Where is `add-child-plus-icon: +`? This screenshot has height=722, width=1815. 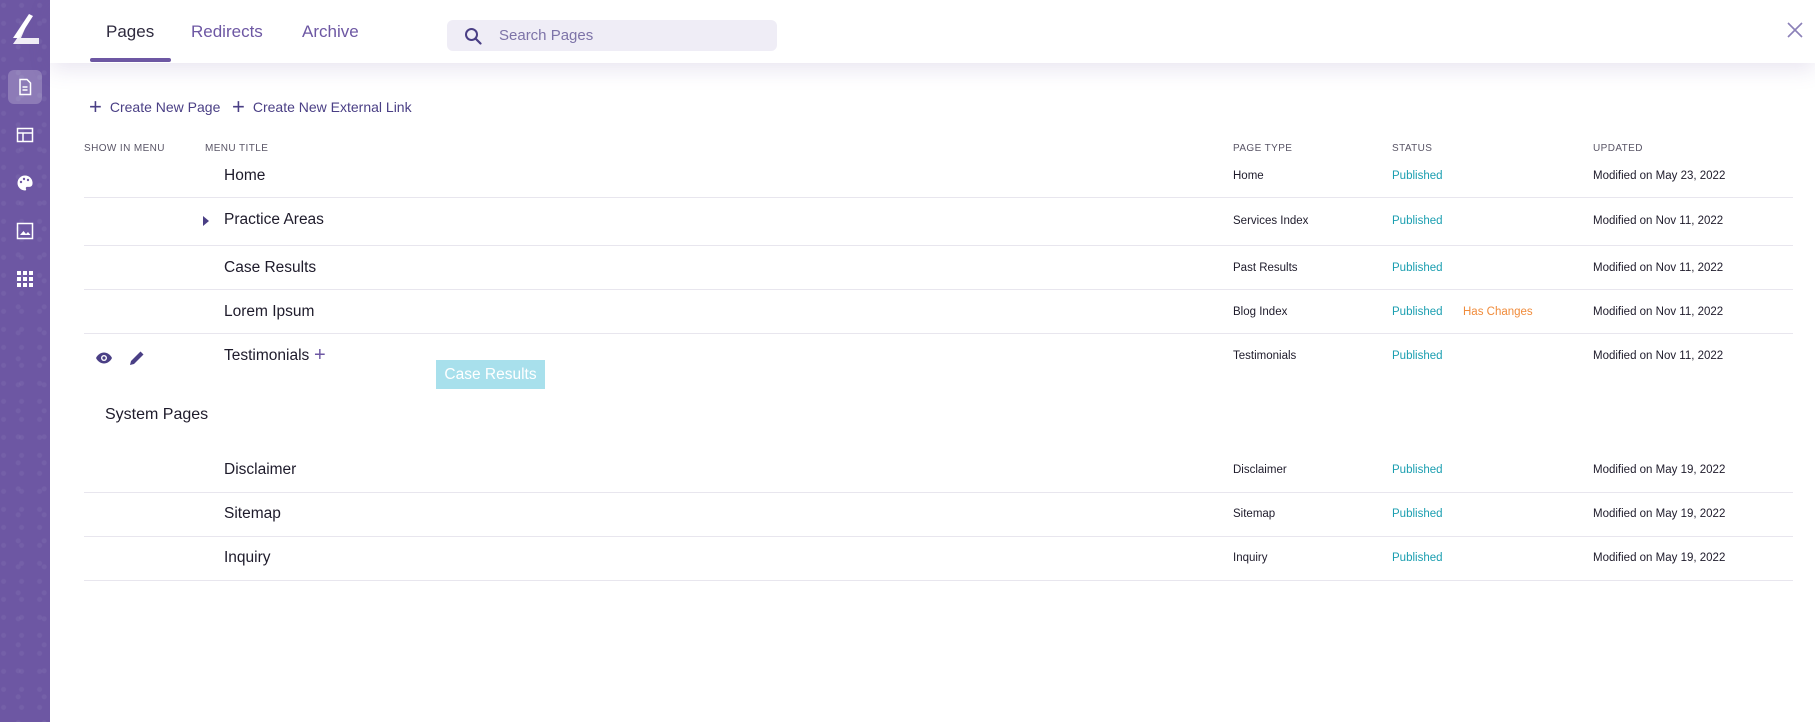
add-child-plus-icon: + is located at coordinates (320, 355).